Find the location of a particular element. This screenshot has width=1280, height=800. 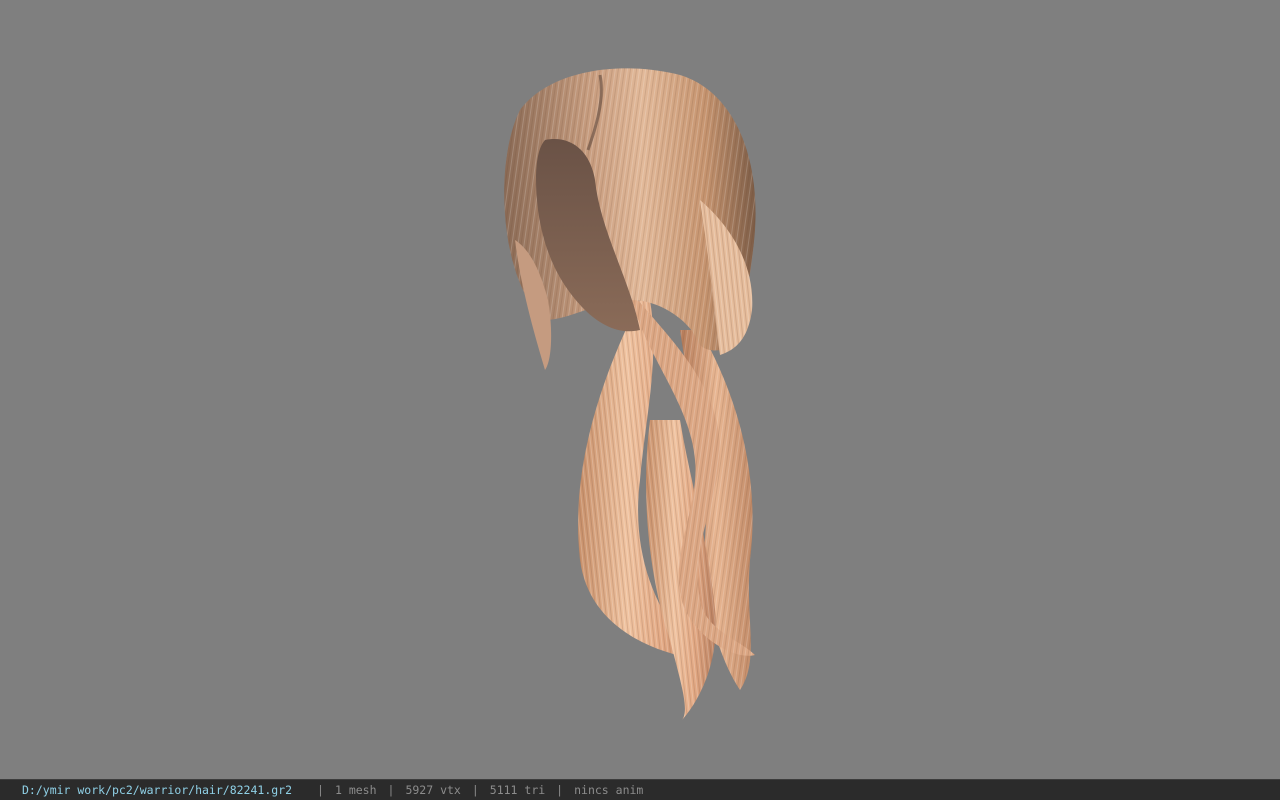

triangle-count: 5111 tri is located at coordinates (517, 790).